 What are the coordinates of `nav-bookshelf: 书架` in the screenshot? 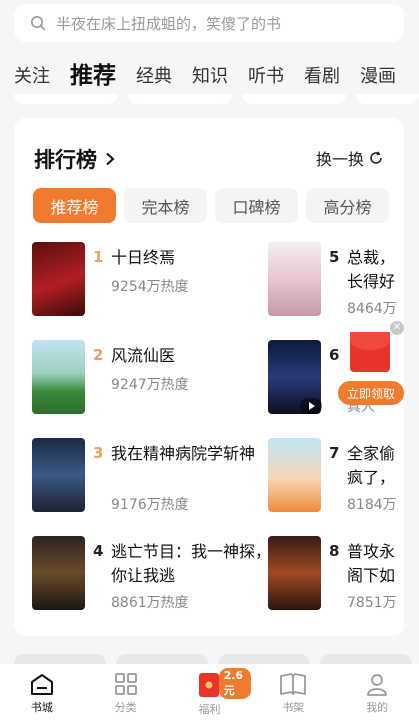 It's located at (293, 693).